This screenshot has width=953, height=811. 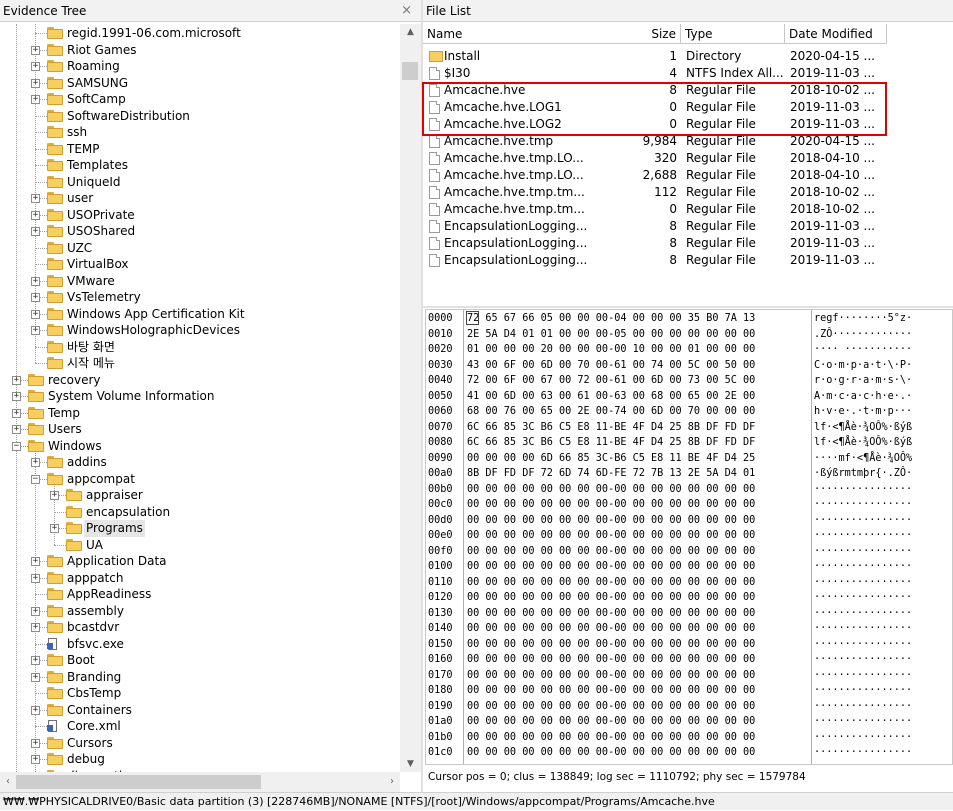 What do you see at coordinates (200, 149) in the screenshot?
I see `tree-item: TEMP` at bounding box center [200, 149].